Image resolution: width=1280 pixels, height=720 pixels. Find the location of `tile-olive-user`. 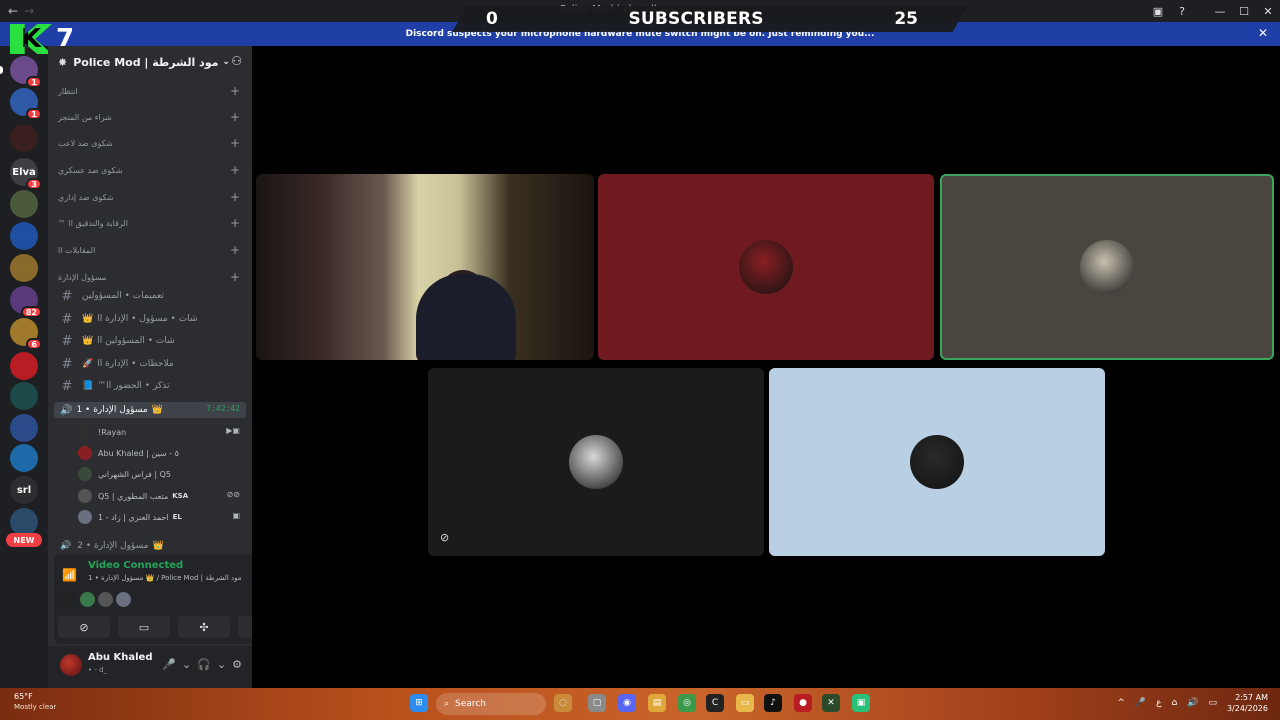

tile-olive-user is located at coordinates (1107, 267).